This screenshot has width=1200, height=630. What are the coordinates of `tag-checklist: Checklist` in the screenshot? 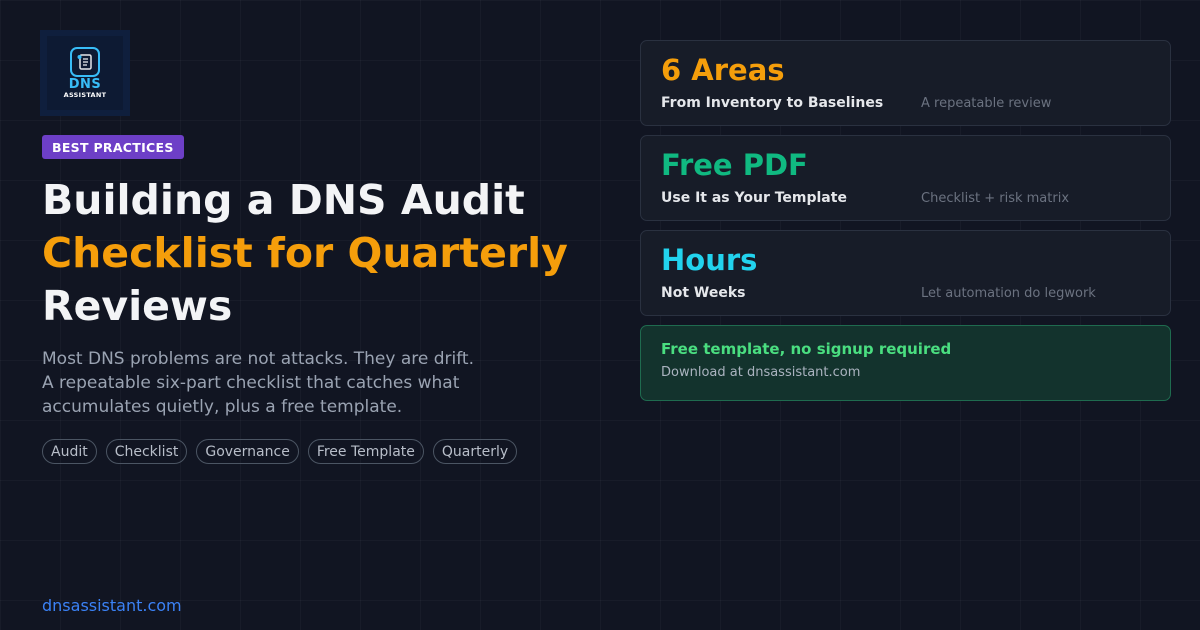 It's located at (146, 451).